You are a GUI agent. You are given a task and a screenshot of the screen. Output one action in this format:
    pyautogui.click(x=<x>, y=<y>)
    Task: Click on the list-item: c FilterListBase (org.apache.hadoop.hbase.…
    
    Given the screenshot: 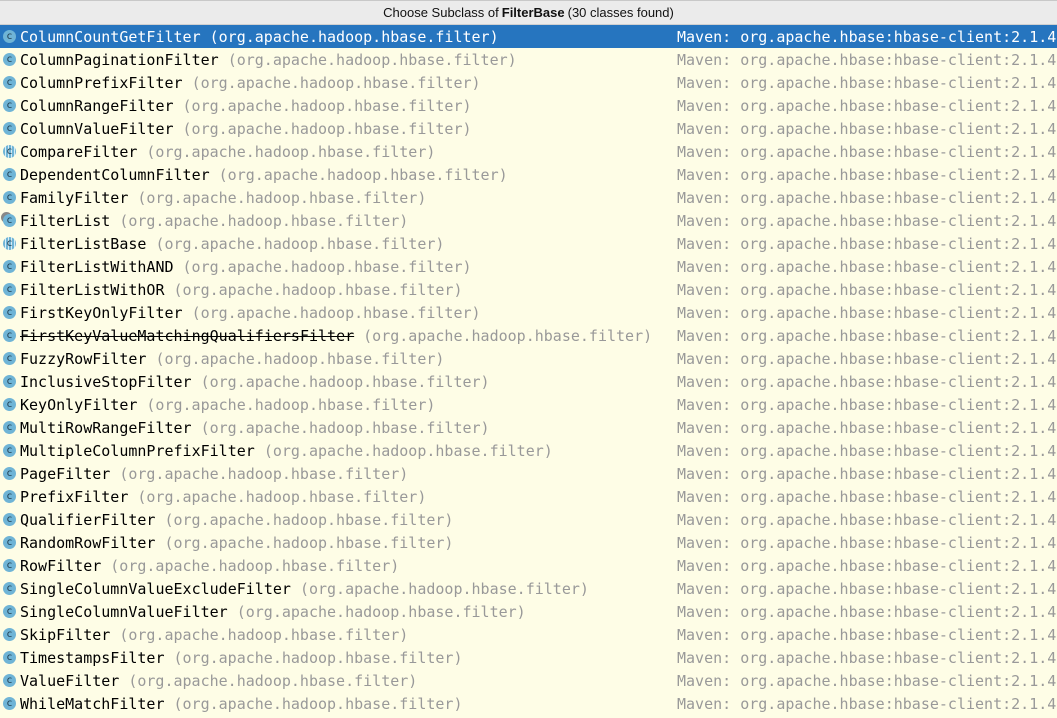 What is the action you would take?
    pyautogui.click(x=528, y=243)
    